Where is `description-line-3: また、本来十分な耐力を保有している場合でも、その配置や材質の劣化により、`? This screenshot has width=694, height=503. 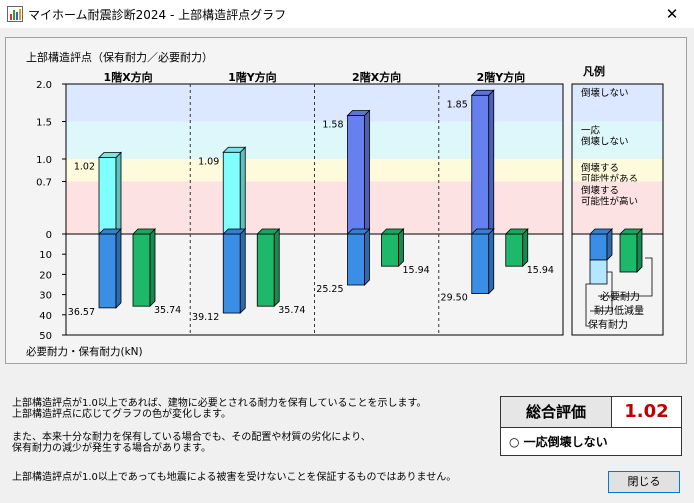 description-line-3: また、本来十分な耐力を保有している場合でも、その配置や材質の劣化により、 is located at coordinates (191, 437).